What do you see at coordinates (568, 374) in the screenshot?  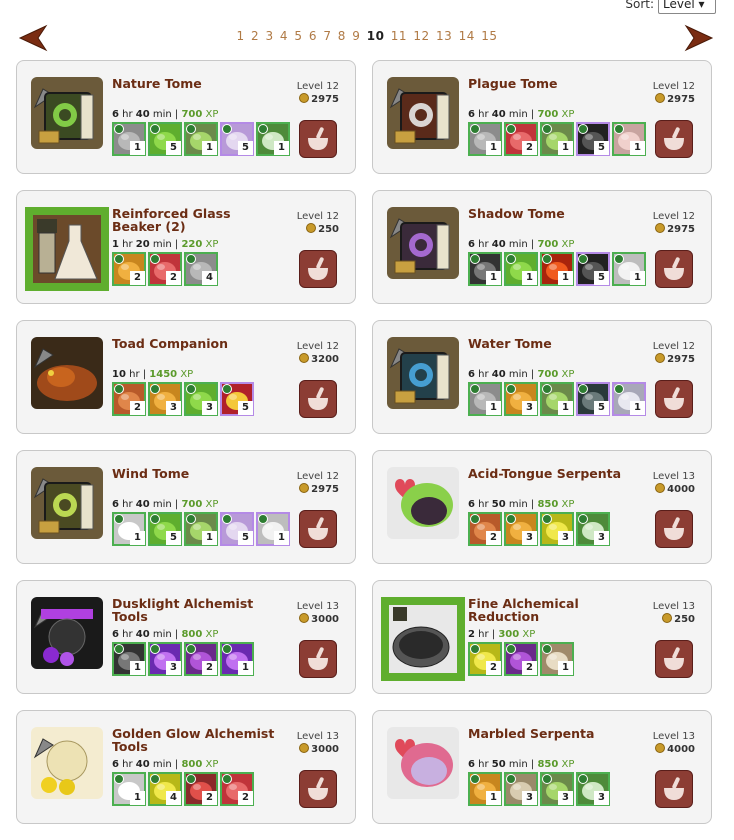 I see `xp-label: XP` at bounding box center [568, 374].